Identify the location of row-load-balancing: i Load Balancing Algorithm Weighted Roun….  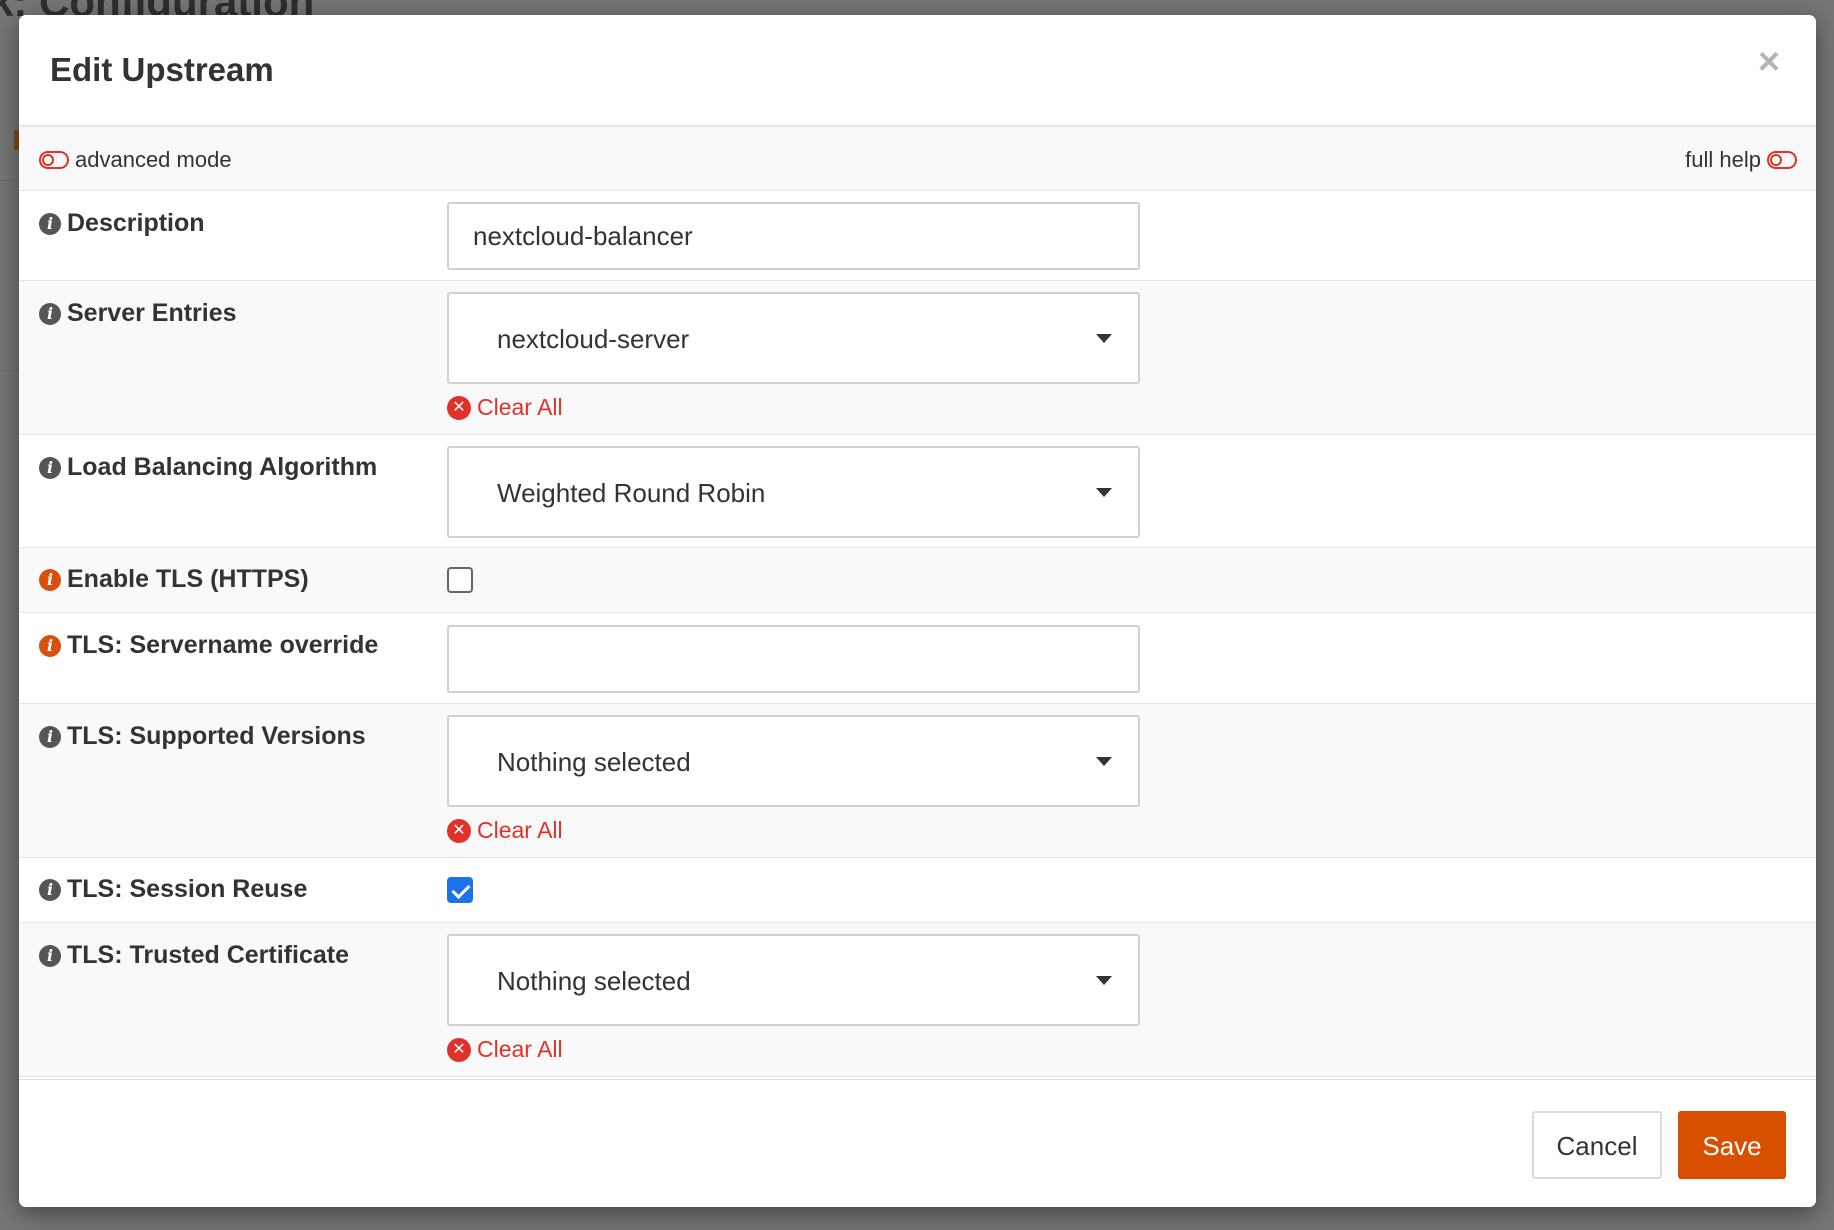
(917, 491).